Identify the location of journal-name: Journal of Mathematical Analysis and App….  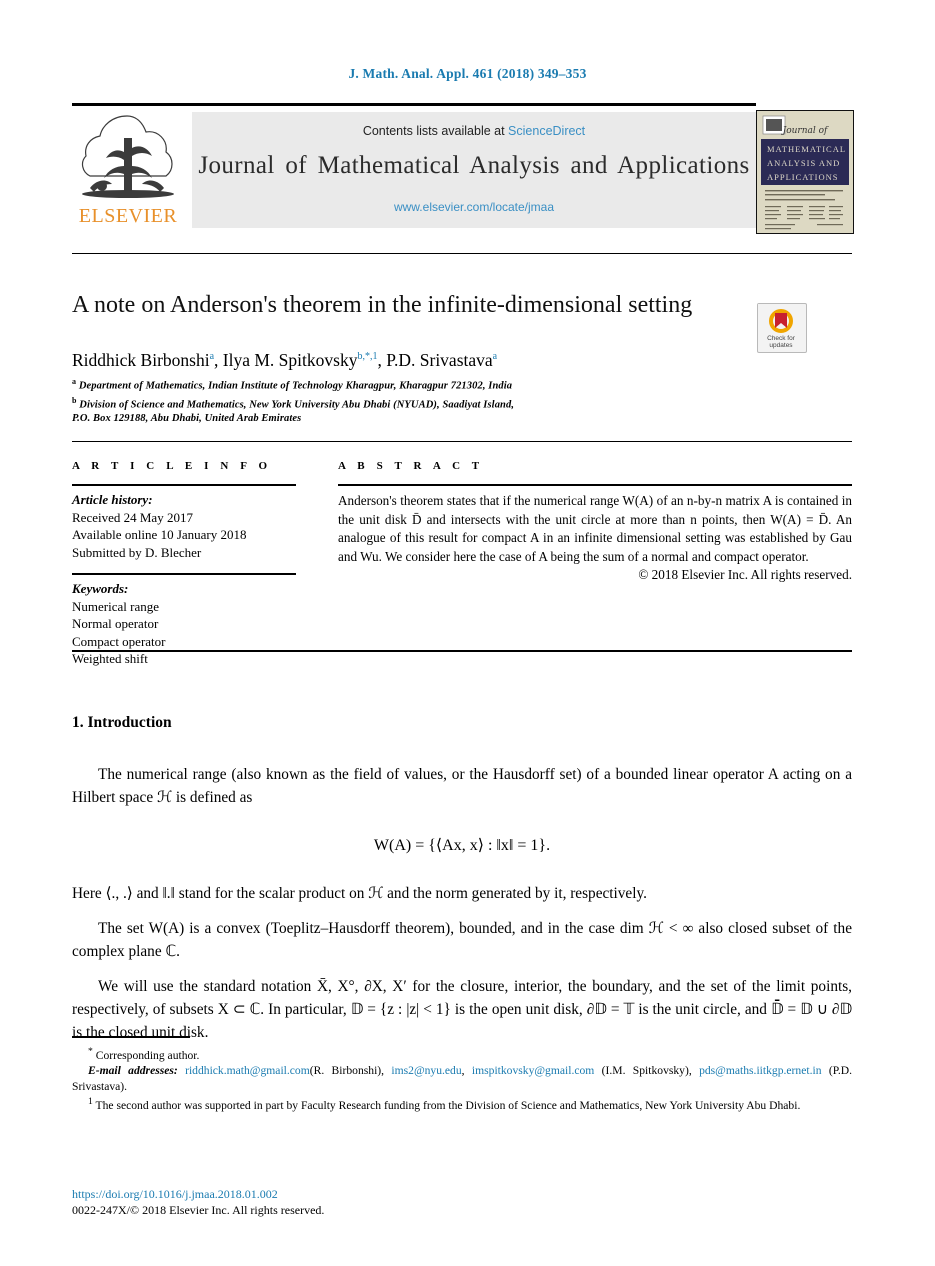
(474, 165).